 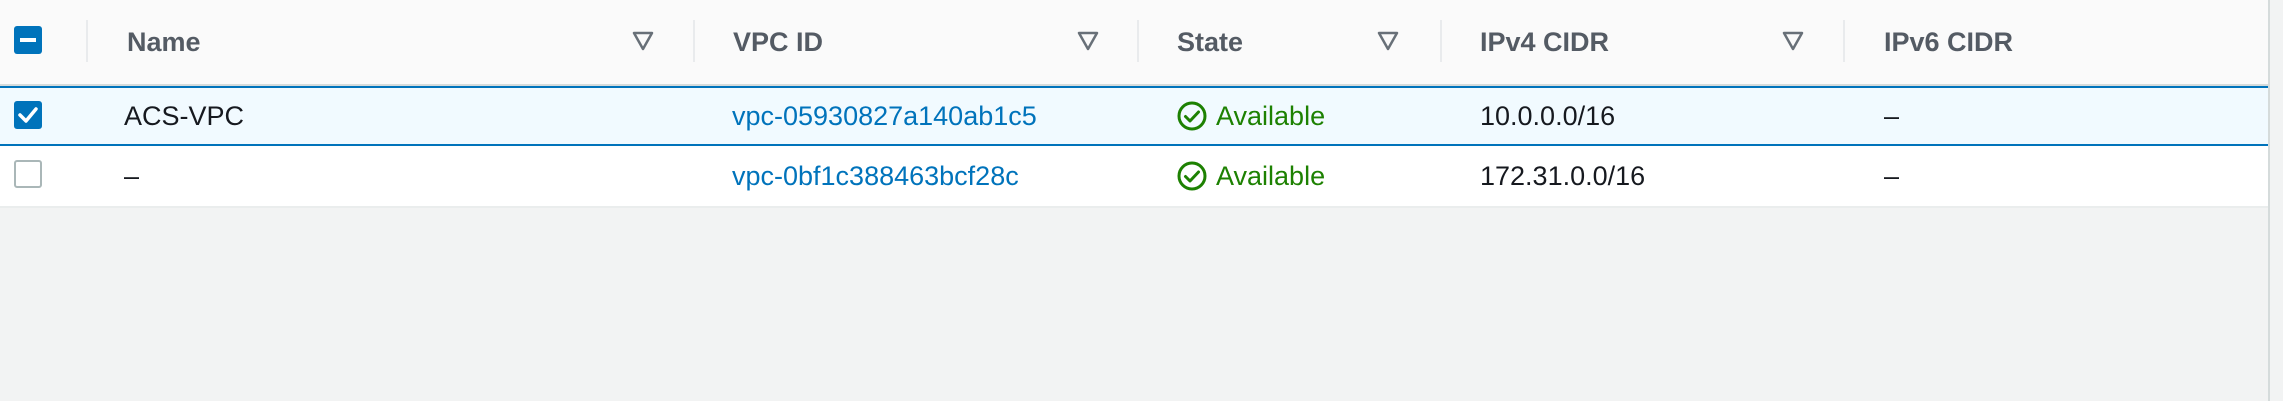 I want to click on column-header-label: VPC ID, so click(x=778, y=41).